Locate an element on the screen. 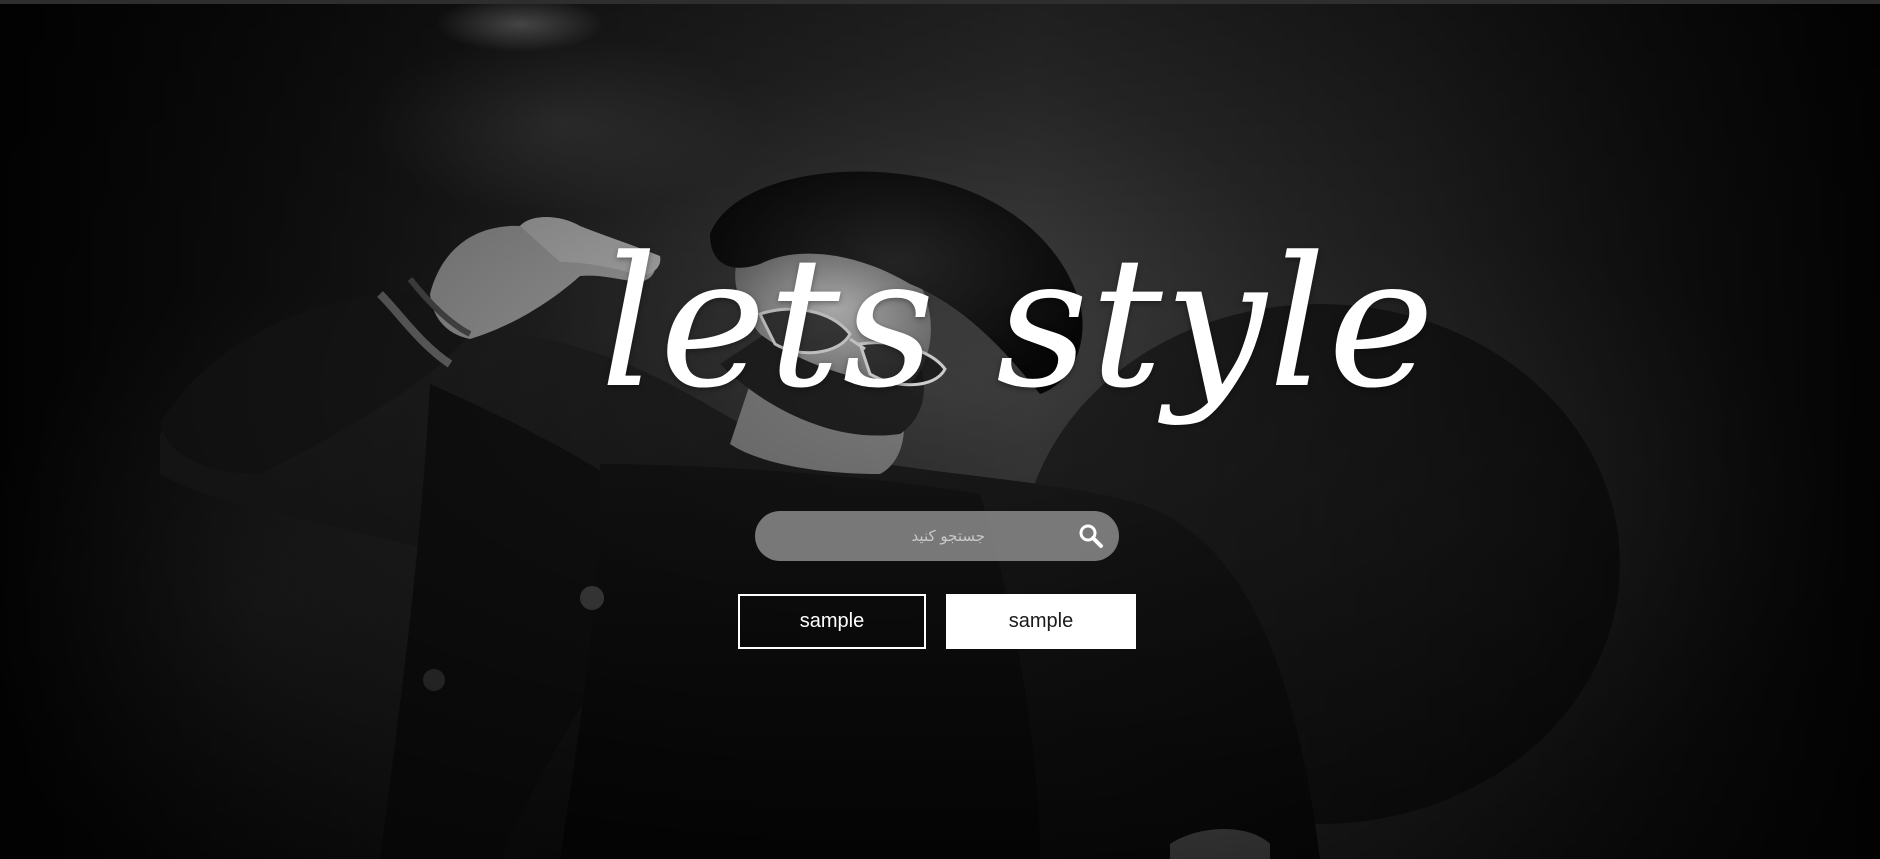 This screenshot has height=859, width=1880. search-icon is located at coordinates (1091, 536).